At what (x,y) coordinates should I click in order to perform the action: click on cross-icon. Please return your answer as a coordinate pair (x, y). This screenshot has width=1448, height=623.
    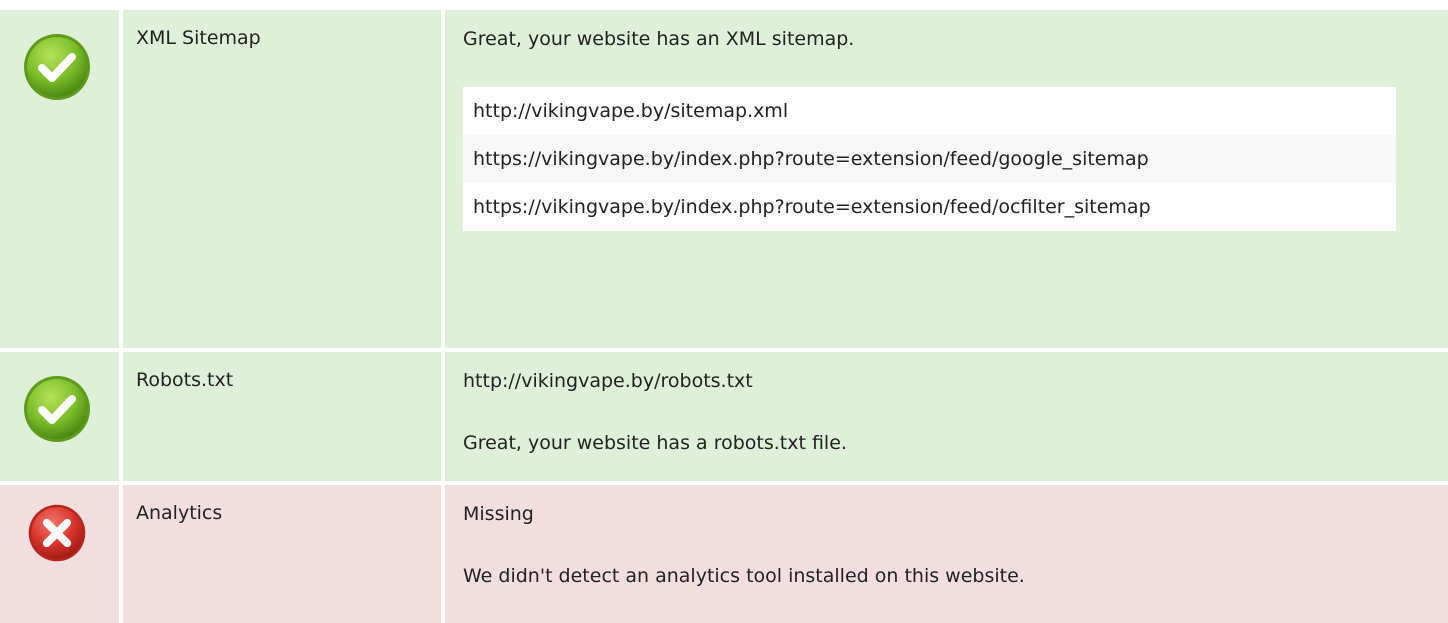
    Looking at the image, I should click on (57, 533).